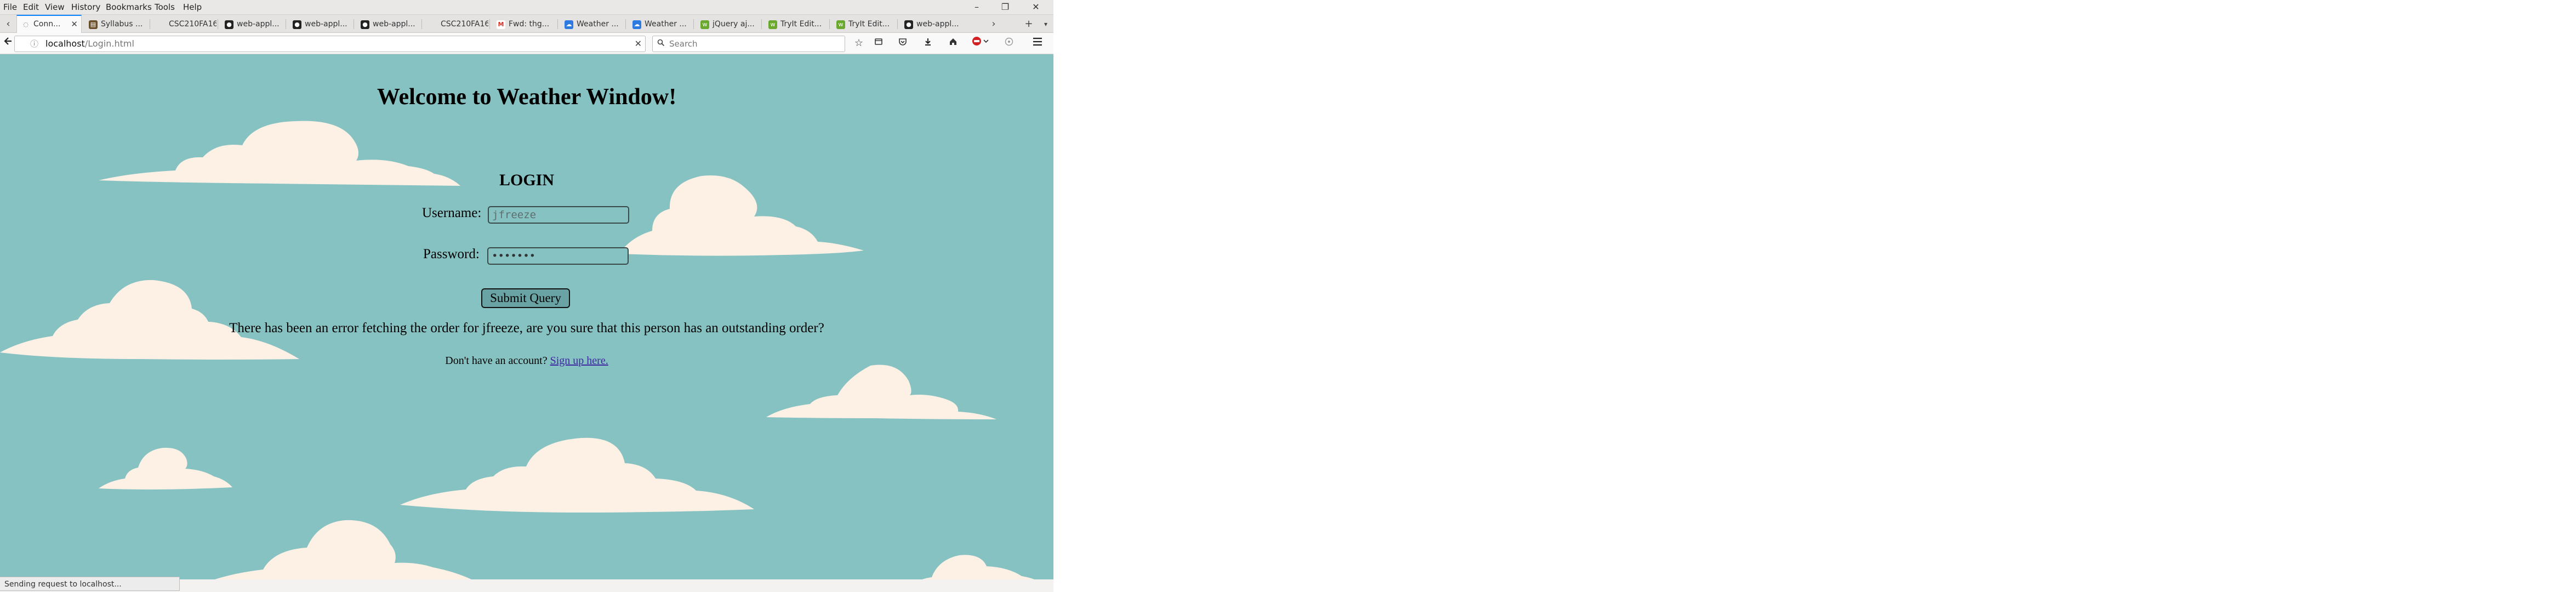 The height and width of the screenshot is (592, 2576). I want to click on menu-help: Help, so click(192, 7).